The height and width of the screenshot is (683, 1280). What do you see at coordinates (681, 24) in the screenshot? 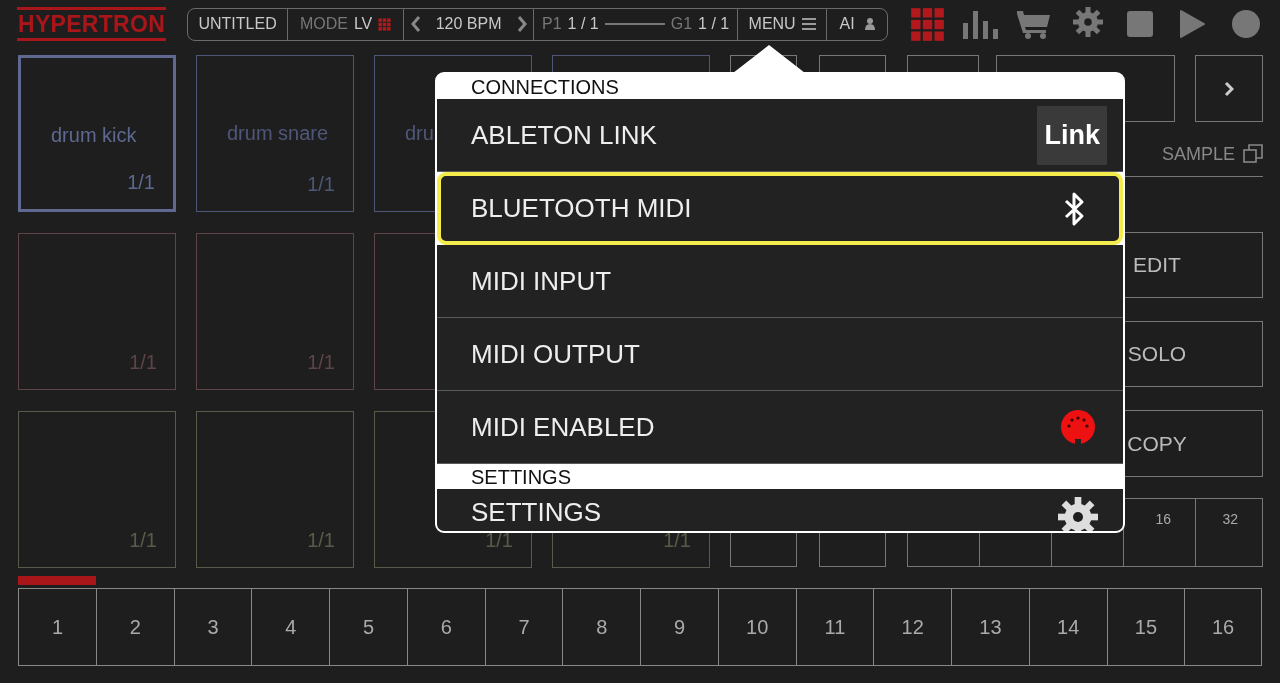
I see `group-label: G1` at bounding box center [681, 24].